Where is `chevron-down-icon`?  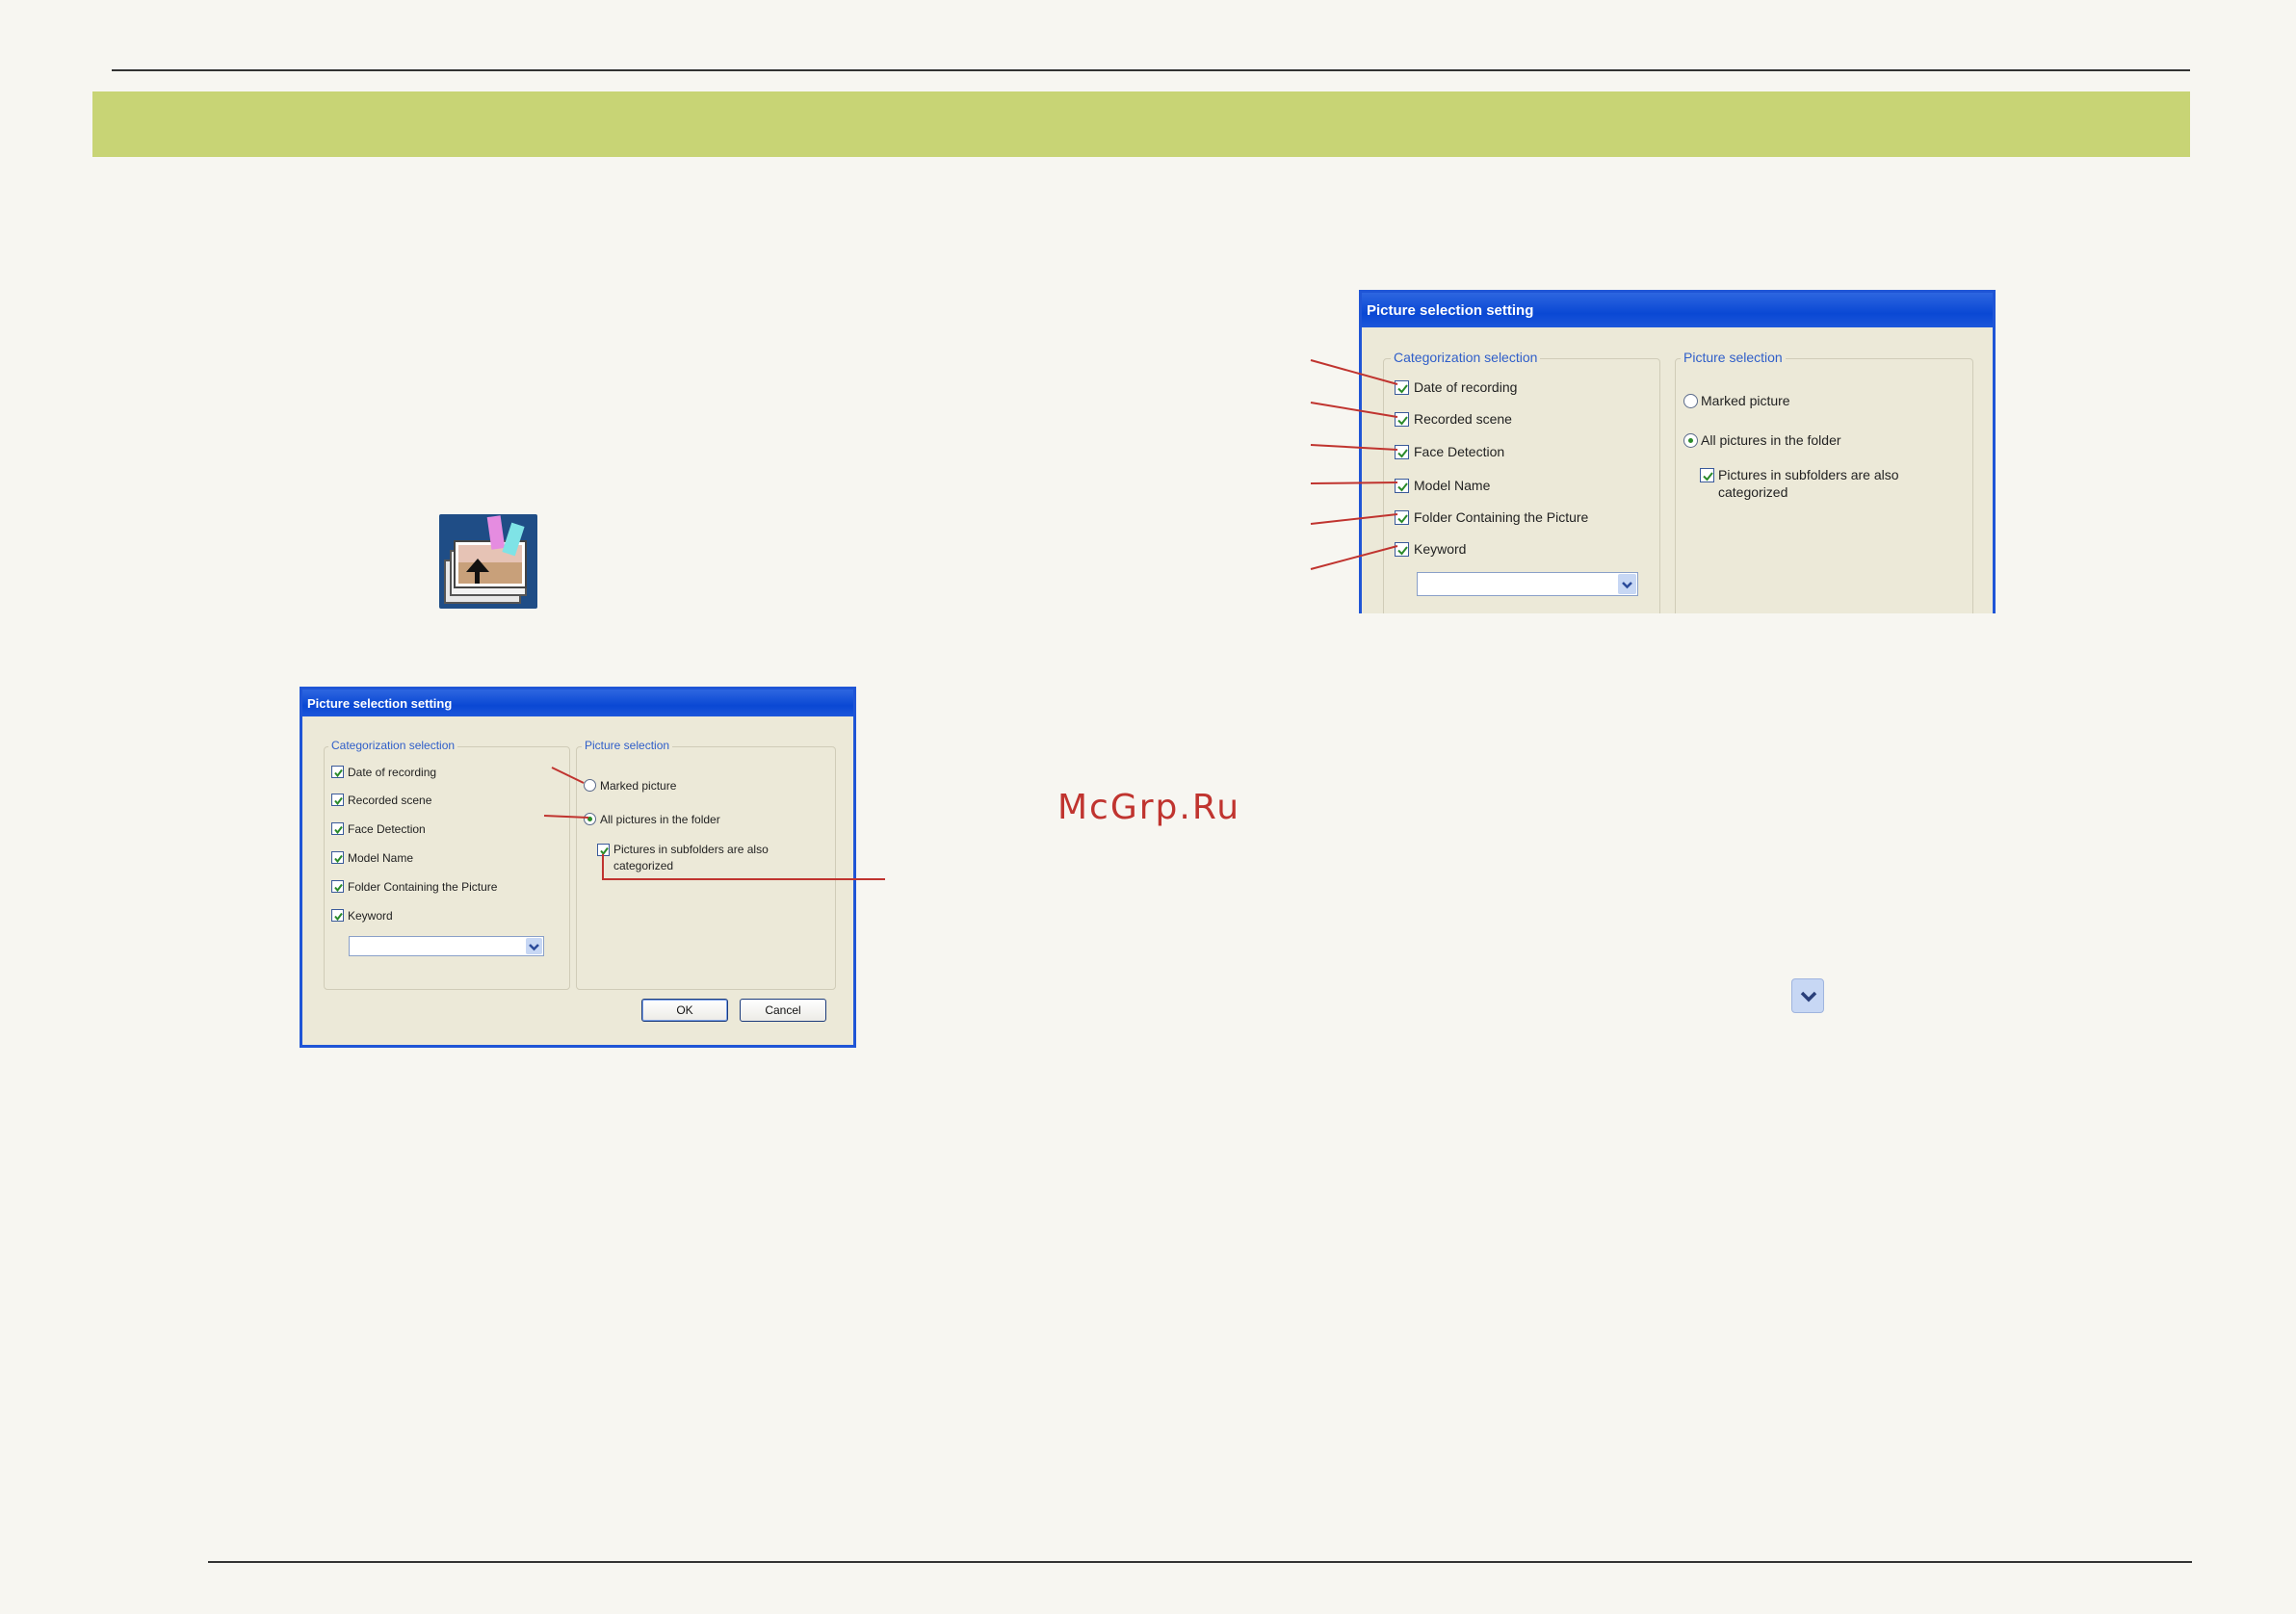 chevron-down-icon is located at coordinates (1807, 995).